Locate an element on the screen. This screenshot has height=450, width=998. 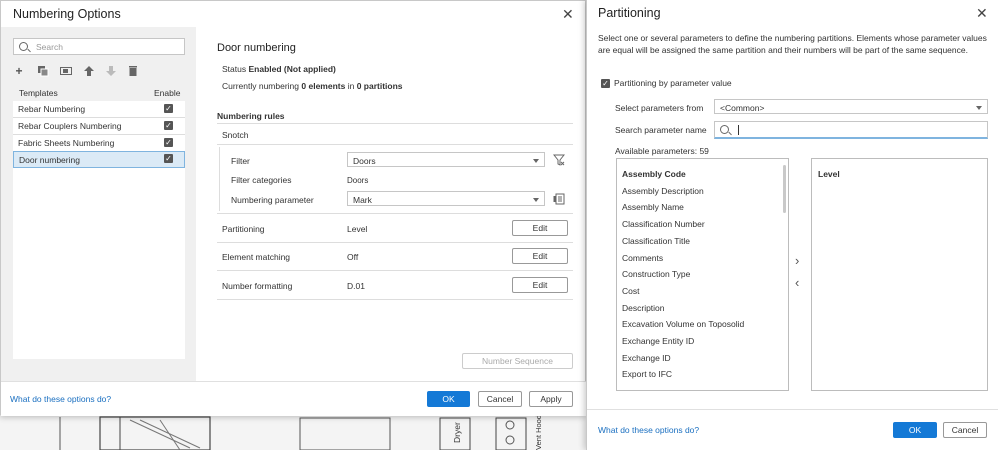
numbering-rules-heading: Numbering rules is located at coordinates (251, 116).